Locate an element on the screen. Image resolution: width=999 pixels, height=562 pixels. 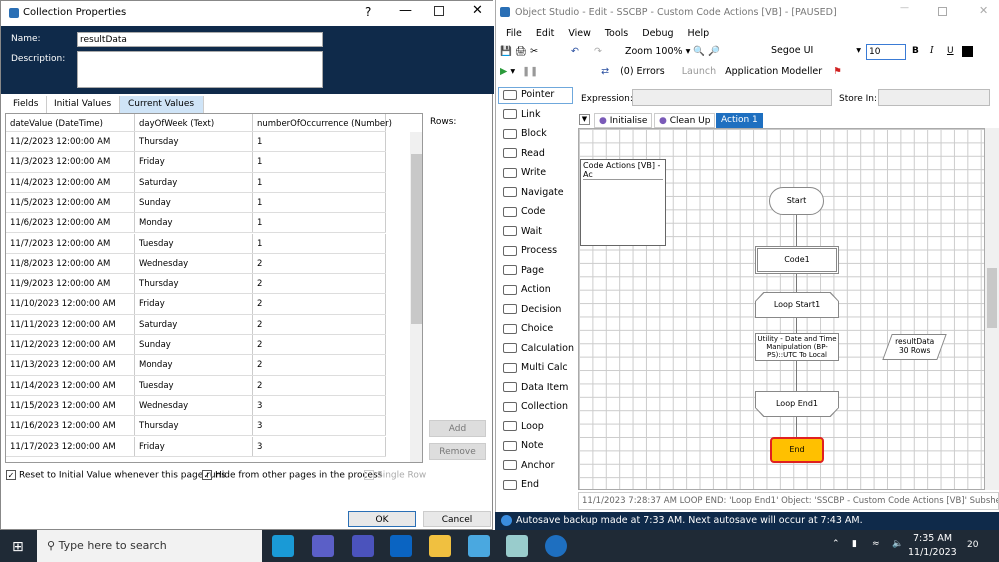
table-cell: Sunday is located at coordinates (194, 202).